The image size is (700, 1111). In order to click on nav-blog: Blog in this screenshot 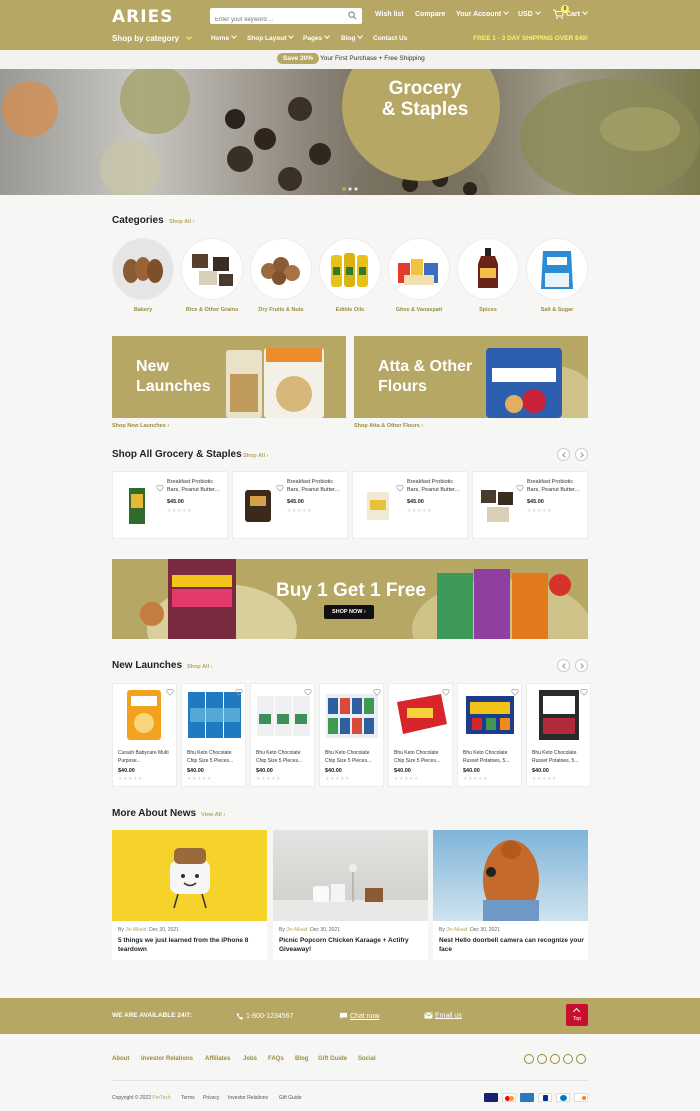, I will do `click(352, 37)`.